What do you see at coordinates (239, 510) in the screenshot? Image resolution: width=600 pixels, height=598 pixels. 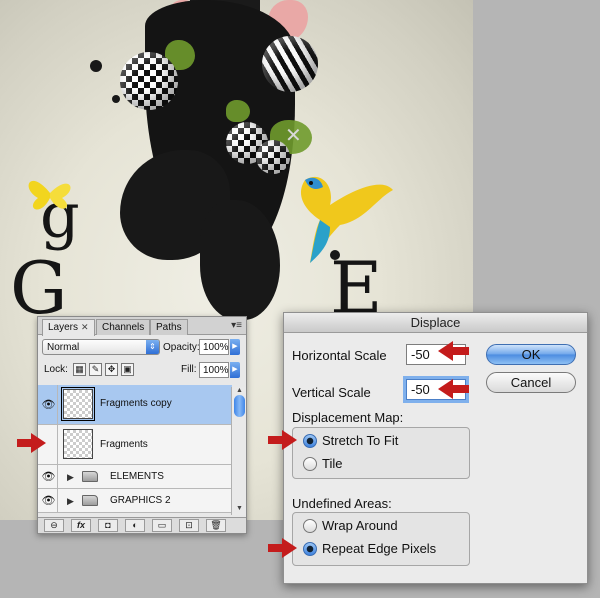 I see `scroll-down-icon: ▼` at bounding box center [239, 510].